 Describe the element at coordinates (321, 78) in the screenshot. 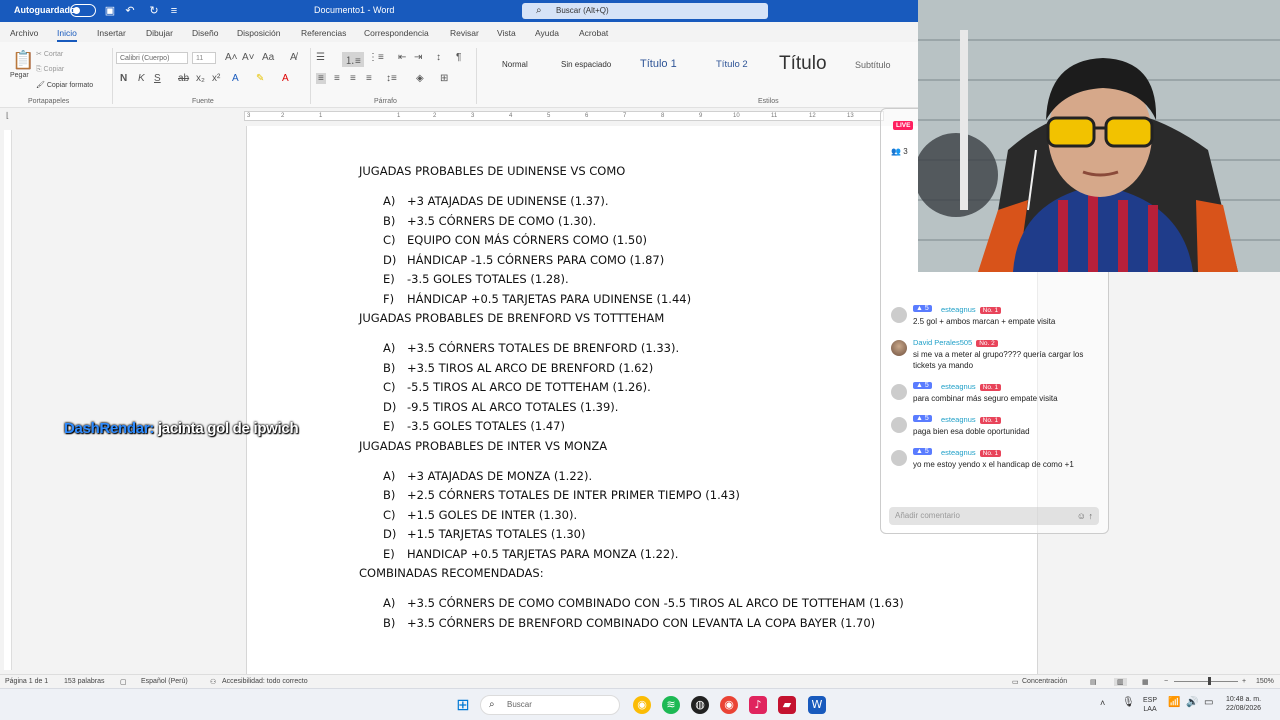

I see `align-left-icon: ≡` at that location.